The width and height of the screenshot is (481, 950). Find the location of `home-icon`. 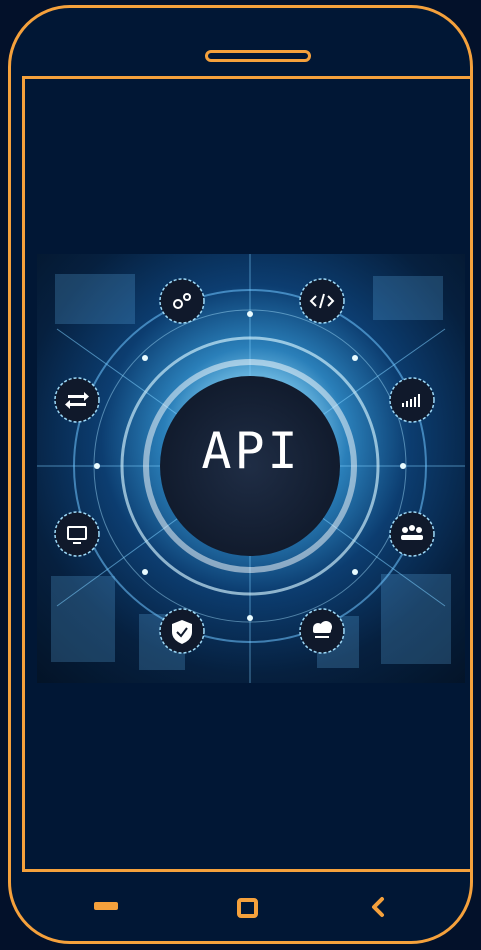

home-icon is located at coordinates (247, 908).